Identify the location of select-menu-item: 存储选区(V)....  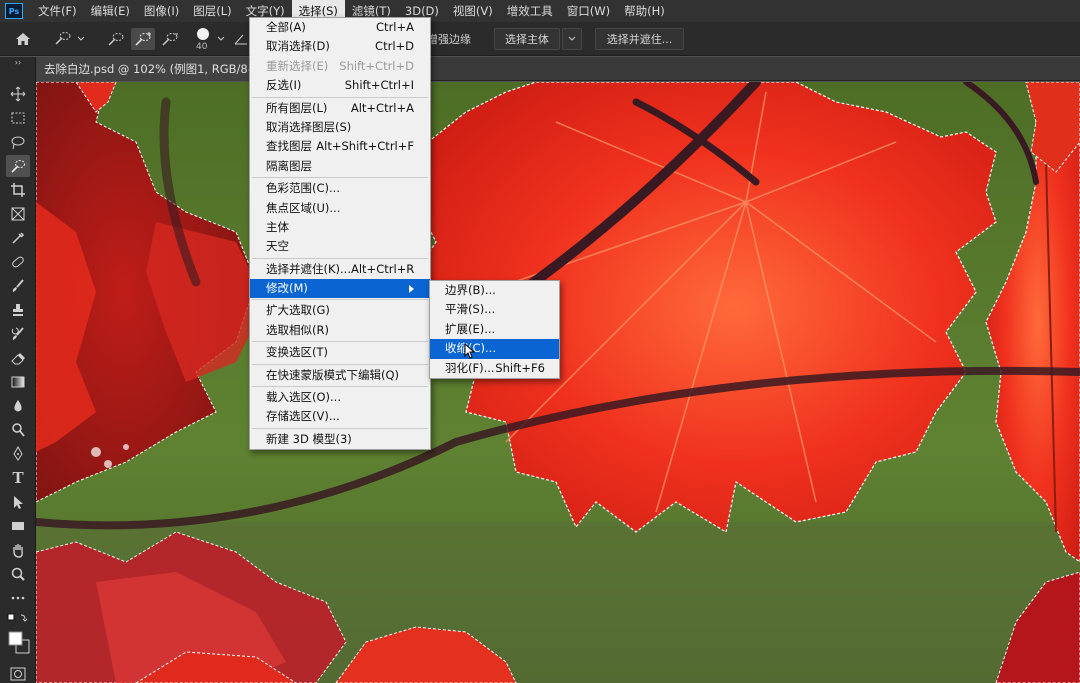
(340, 416).